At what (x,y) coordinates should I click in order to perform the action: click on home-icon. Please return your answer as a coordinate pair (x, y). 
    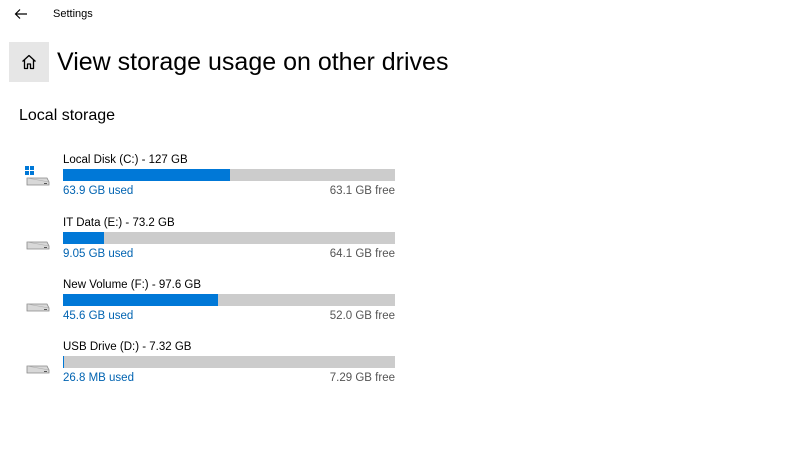
    Looking at the image, I should click on (29, 62).